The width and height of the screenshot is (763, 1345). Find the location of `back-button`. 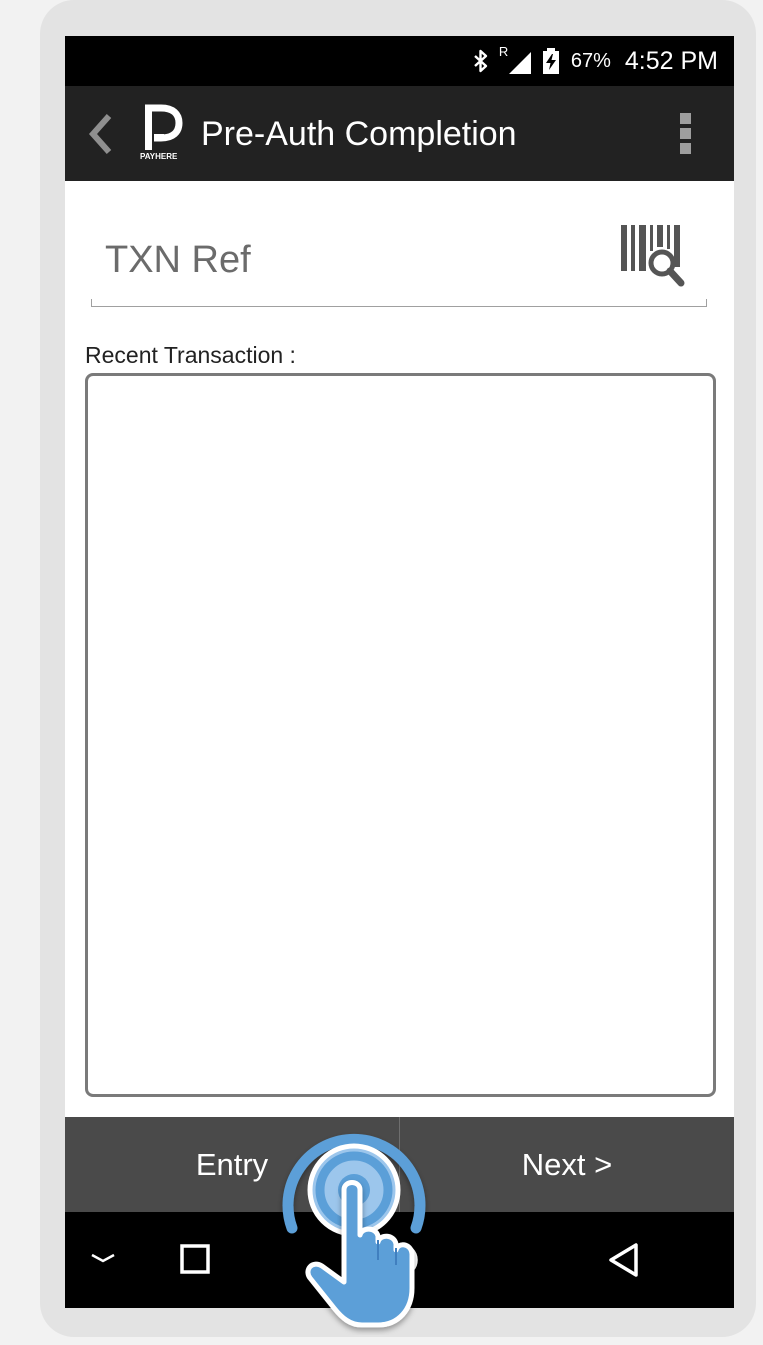

back-button is located at coordinates (102, 134).